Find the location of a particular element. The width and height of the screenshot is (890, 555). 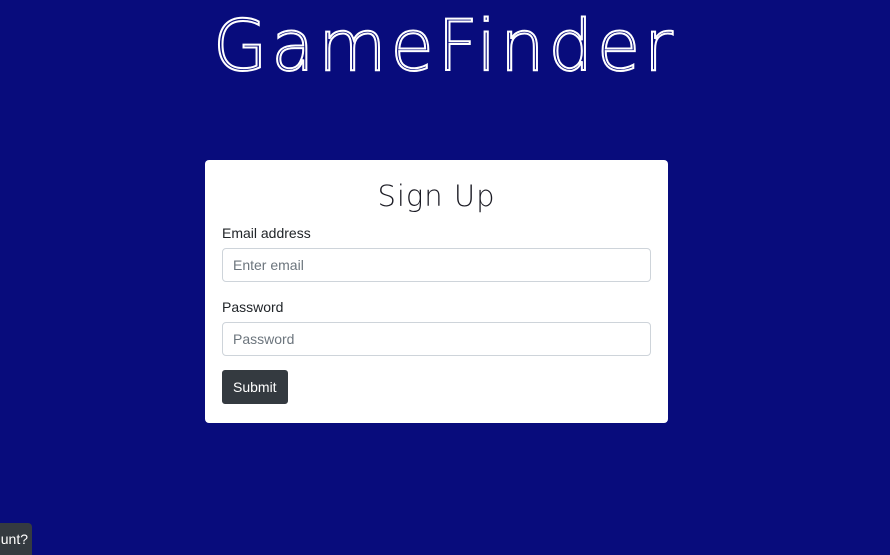

gamefinder-logo: GameFinder is located at coordinates (444, 46).